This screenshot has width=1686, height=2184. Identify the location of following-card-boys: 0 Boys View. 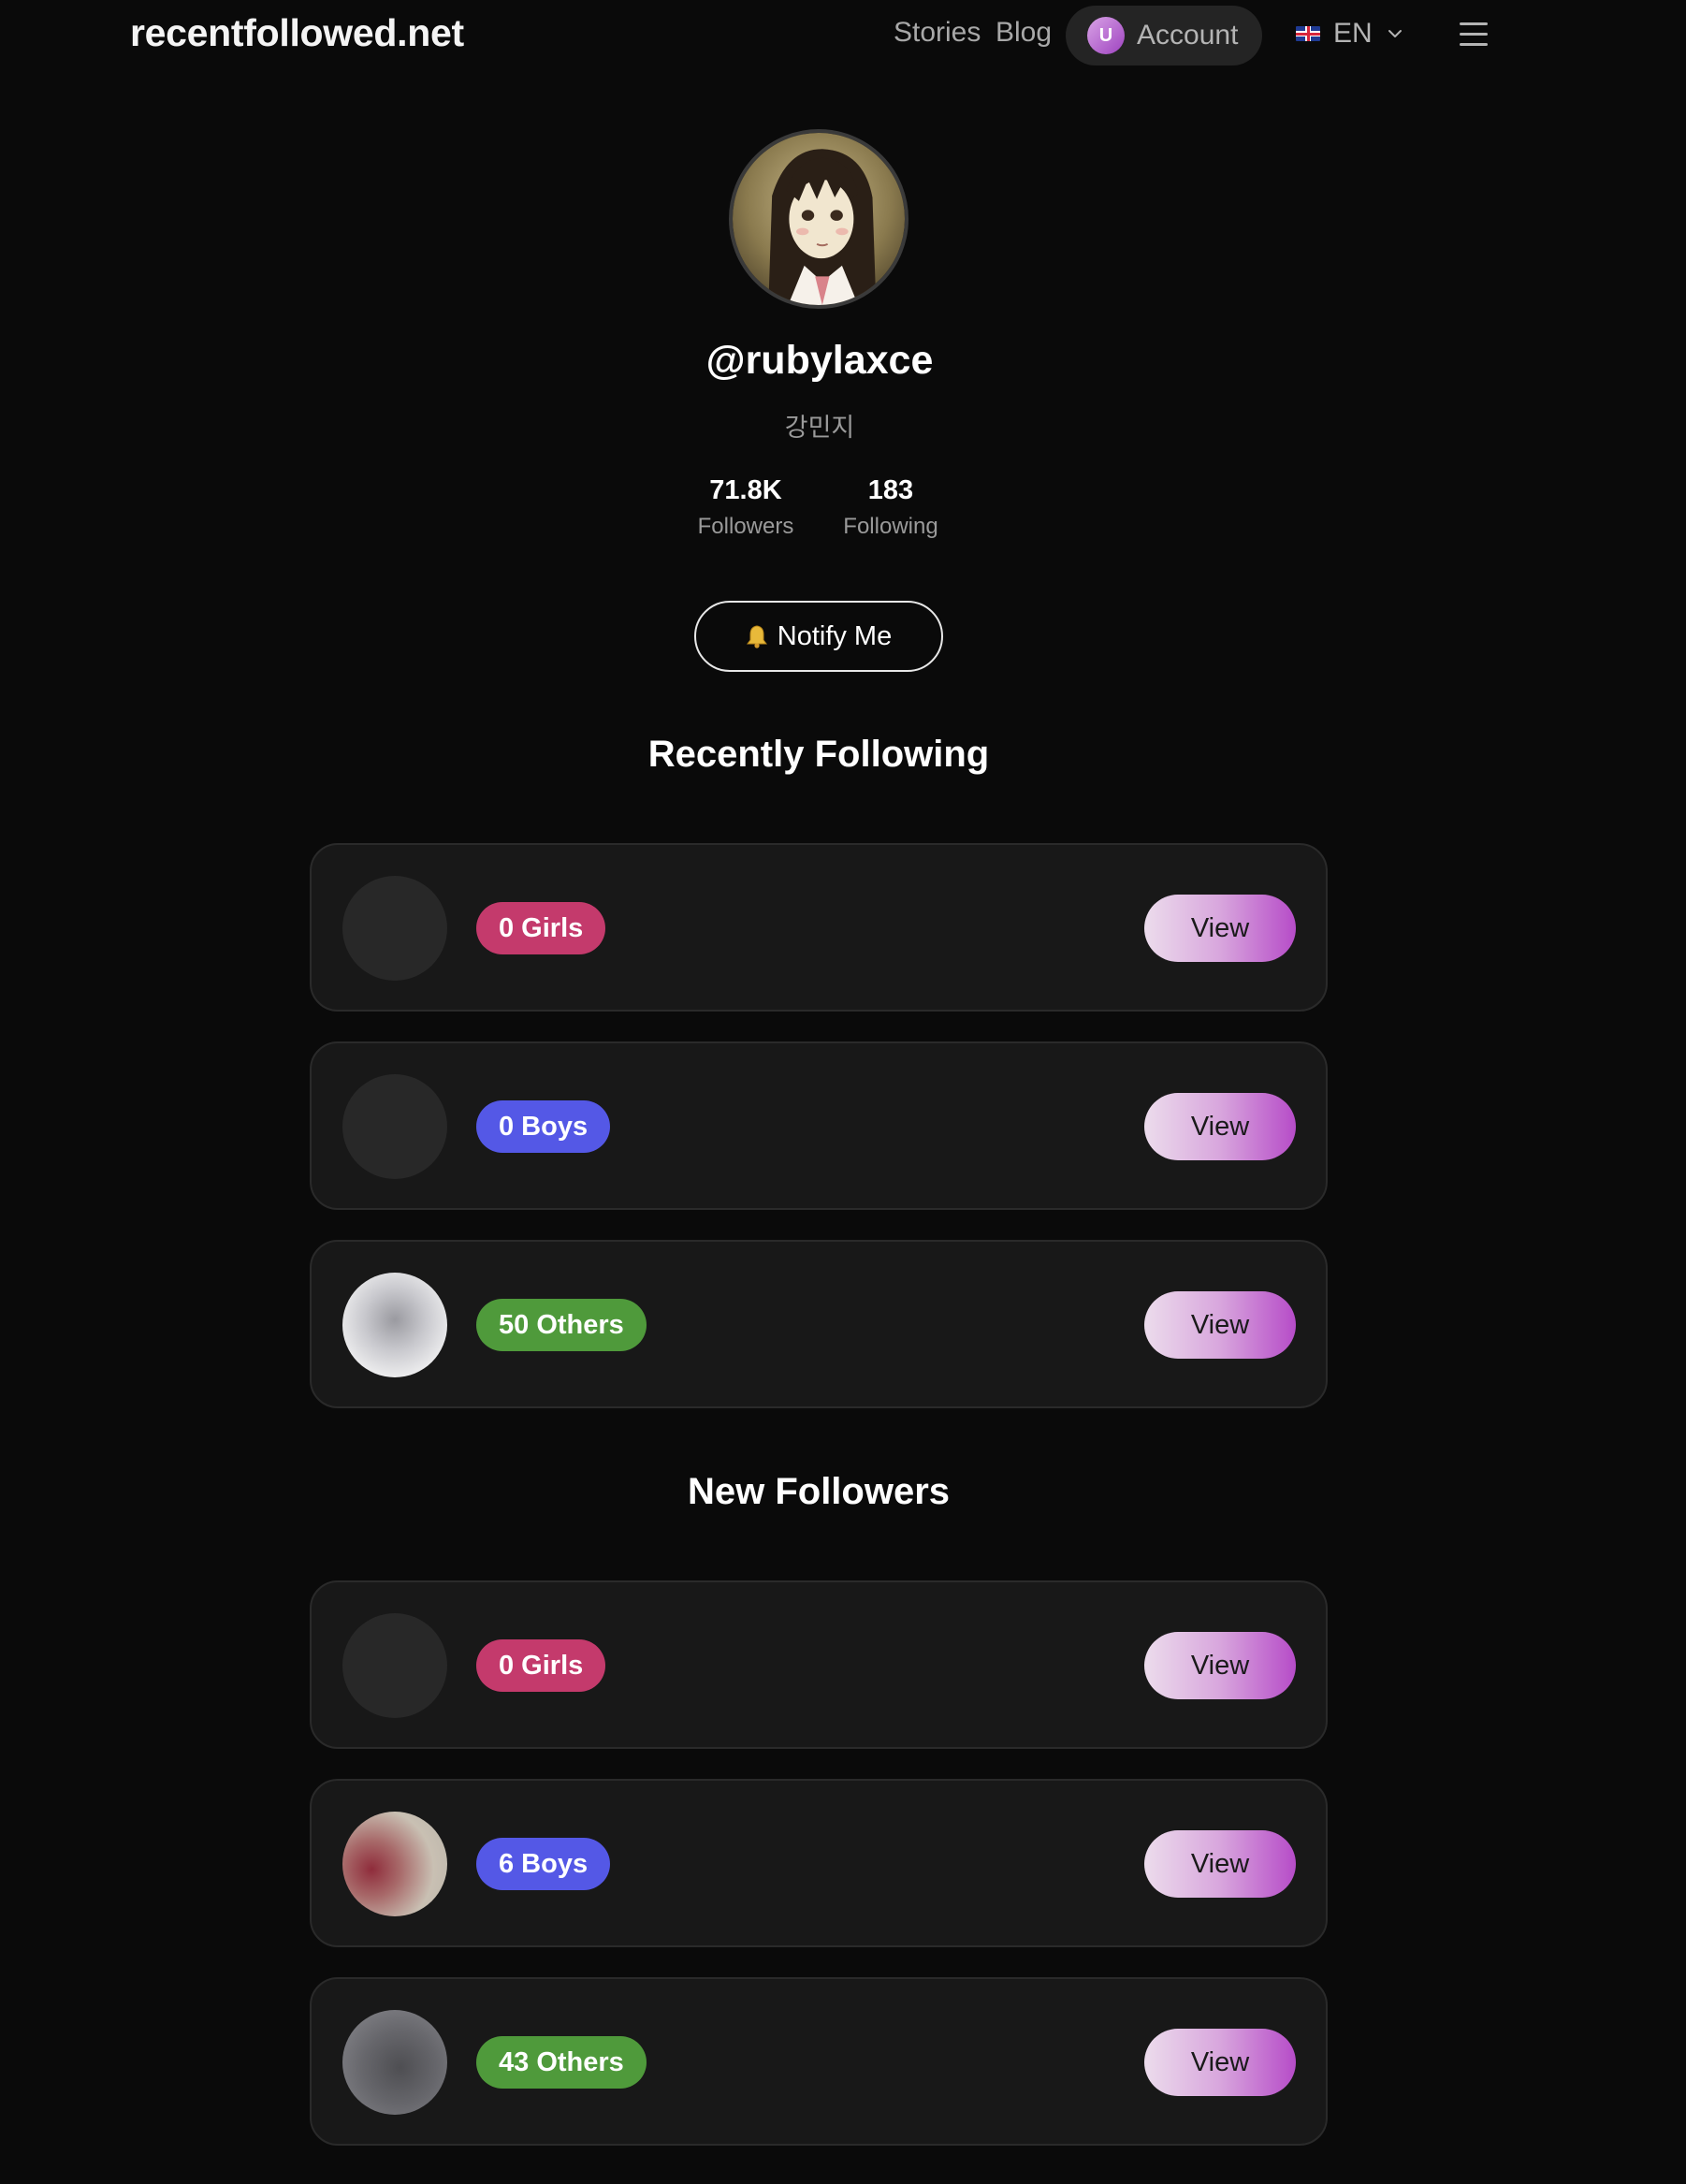
(819, 1125).